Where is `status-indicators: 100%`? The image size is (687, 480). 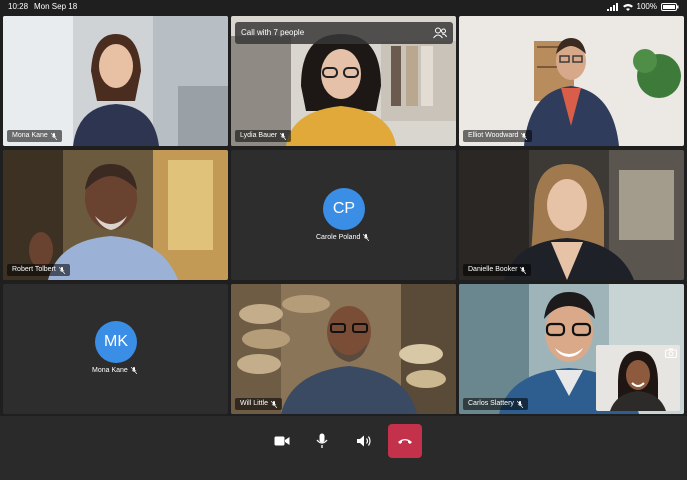
status-indicators: 100% is located at coordinates (642, 6).